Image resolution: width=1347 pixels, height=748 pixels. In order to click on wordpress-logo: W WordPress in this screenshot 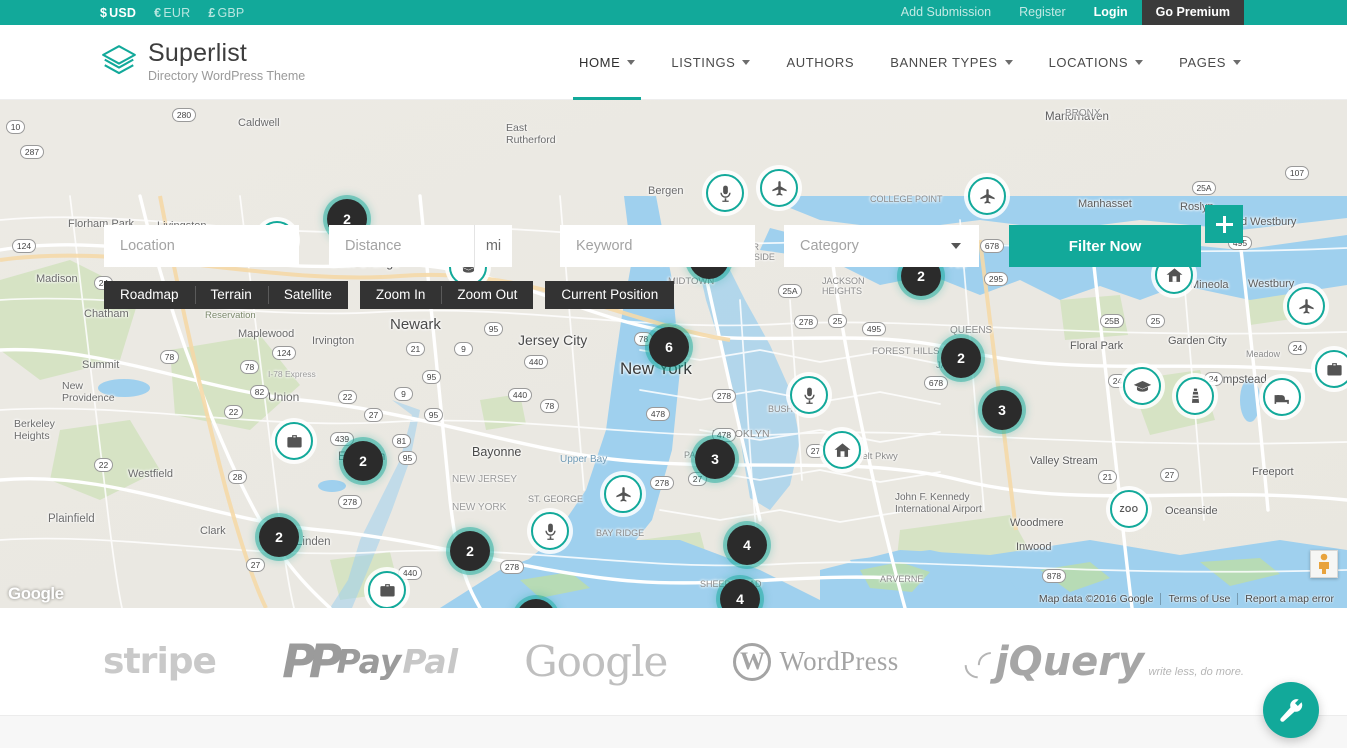, I will do `click(816, 661)`.